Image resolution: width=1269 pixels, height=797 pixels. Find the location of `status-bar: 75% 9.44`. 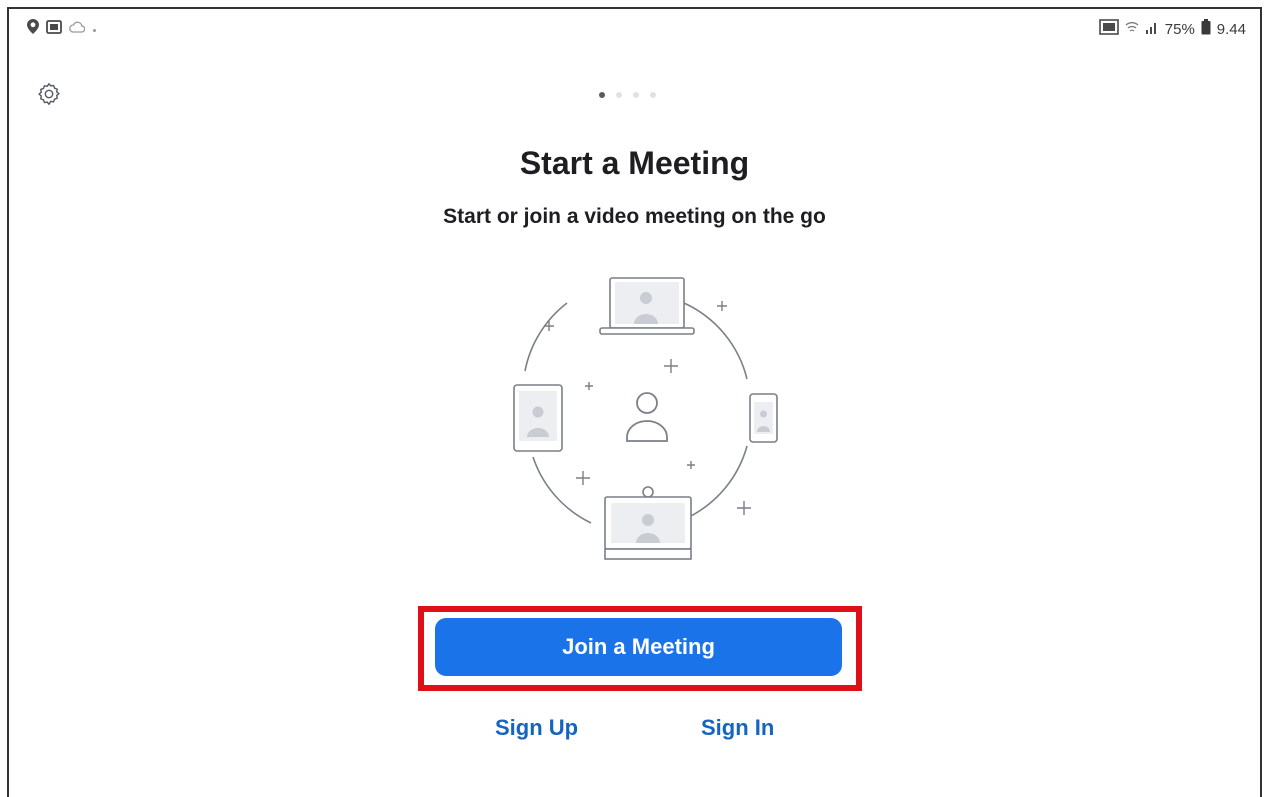

status-bar: 75% 9.44 is located at coordinates (634, 29).